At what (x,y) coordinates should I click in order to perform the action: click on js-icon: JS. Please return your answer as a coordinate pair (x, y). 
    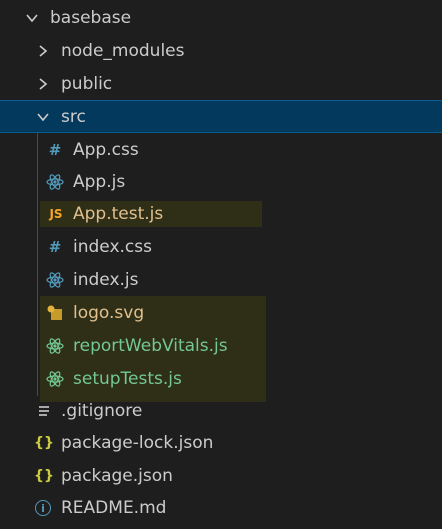
    Looking at the image, I should click on (56, 214).